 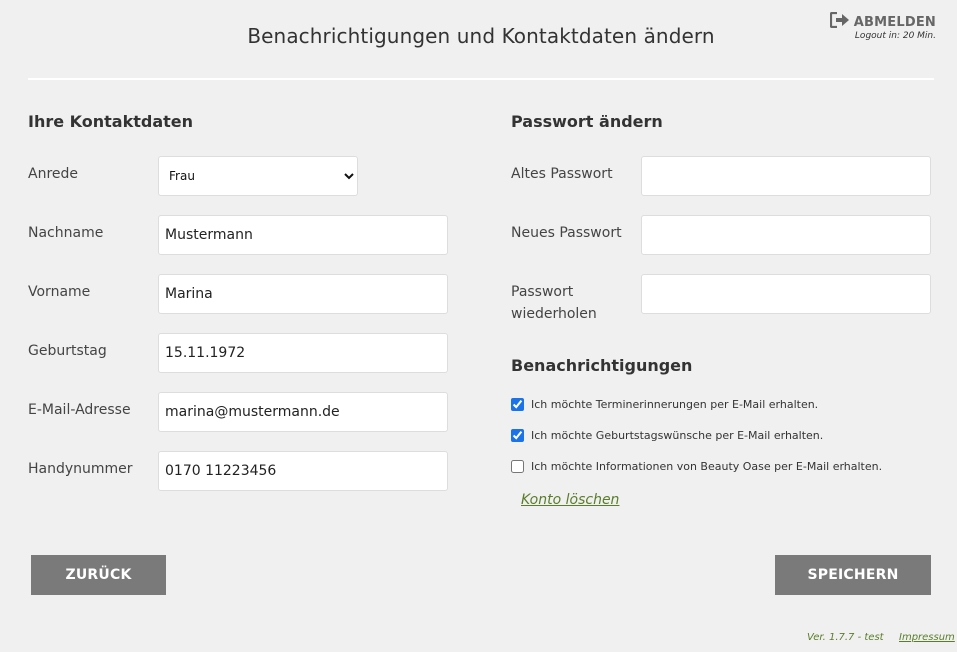 What do you see at coordinates (303, 294) in the screenshot?
I see `firstname-input` at bounding box center [303, 294].